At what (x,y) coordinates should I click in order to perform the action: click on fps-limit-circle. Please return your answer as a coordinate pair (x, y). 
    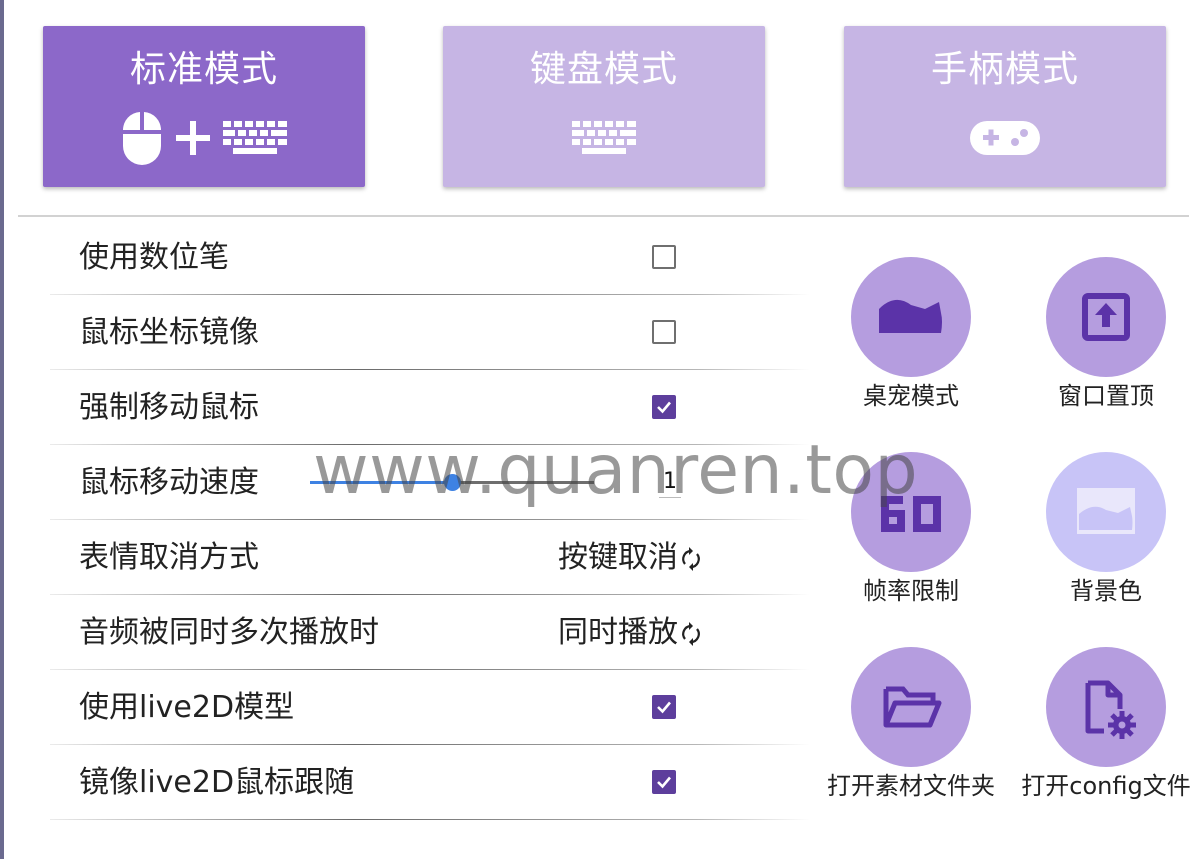
    Looking at the image, I should click on (911, 512).